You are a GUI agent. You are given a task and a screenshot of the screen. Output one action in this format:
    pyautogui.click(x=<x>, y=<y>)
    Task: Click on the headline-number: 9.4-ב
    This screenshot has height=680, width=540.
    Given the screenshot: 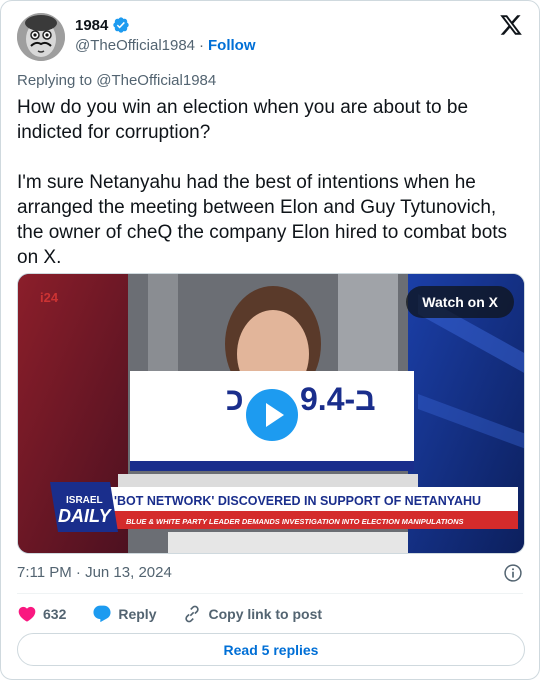 What is the action you would take?
    pyautogui.click(x=338, y=399)
    